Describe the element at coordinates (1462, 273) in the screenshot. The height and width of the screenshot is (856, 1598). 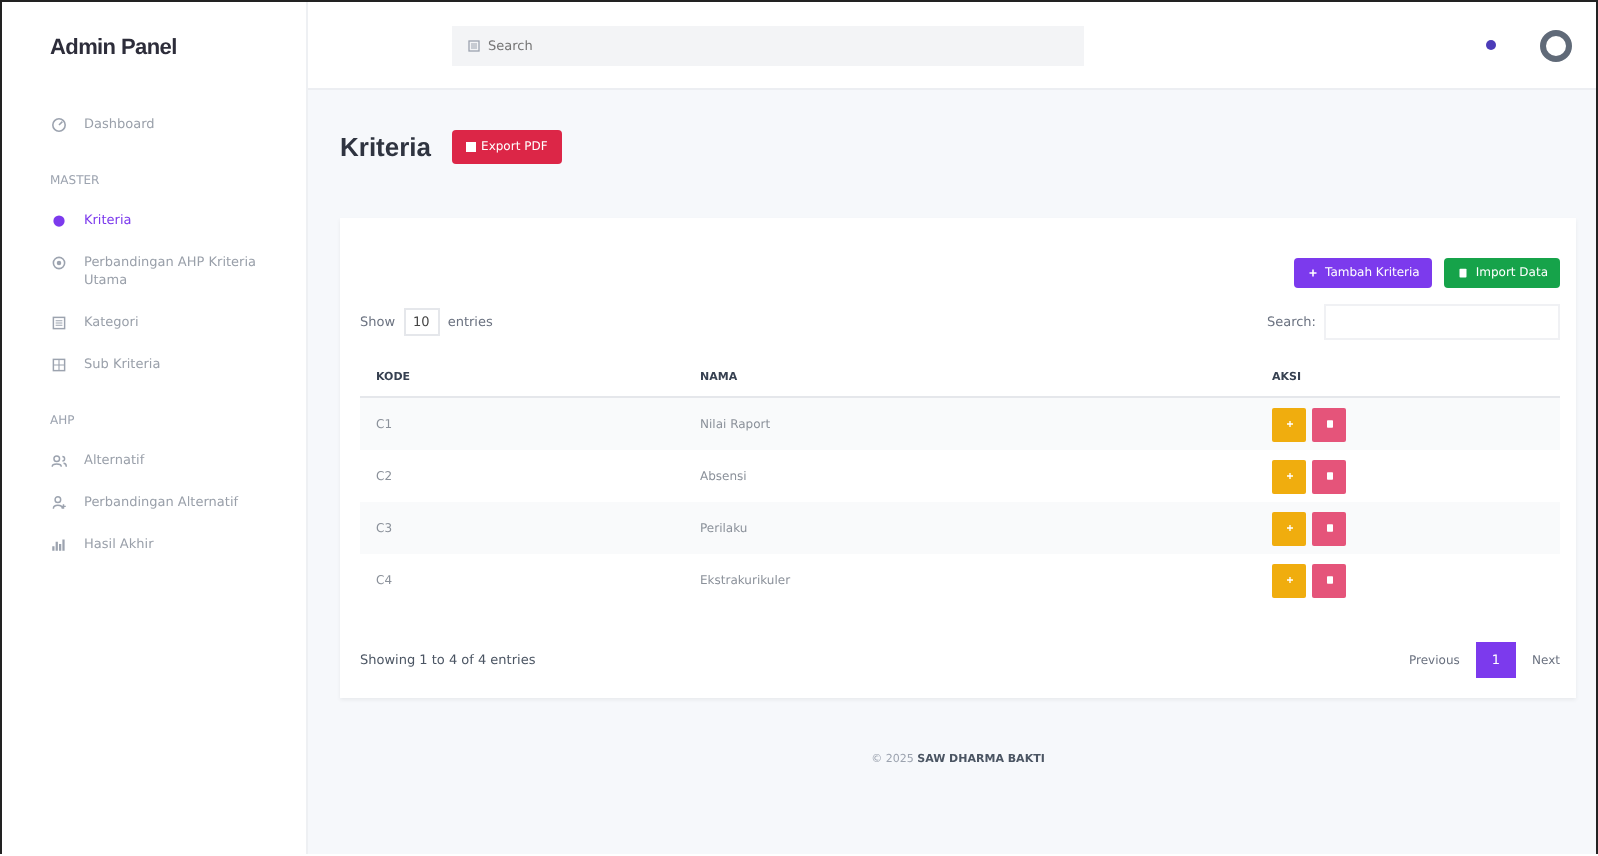
I see `file-icon` at that location.